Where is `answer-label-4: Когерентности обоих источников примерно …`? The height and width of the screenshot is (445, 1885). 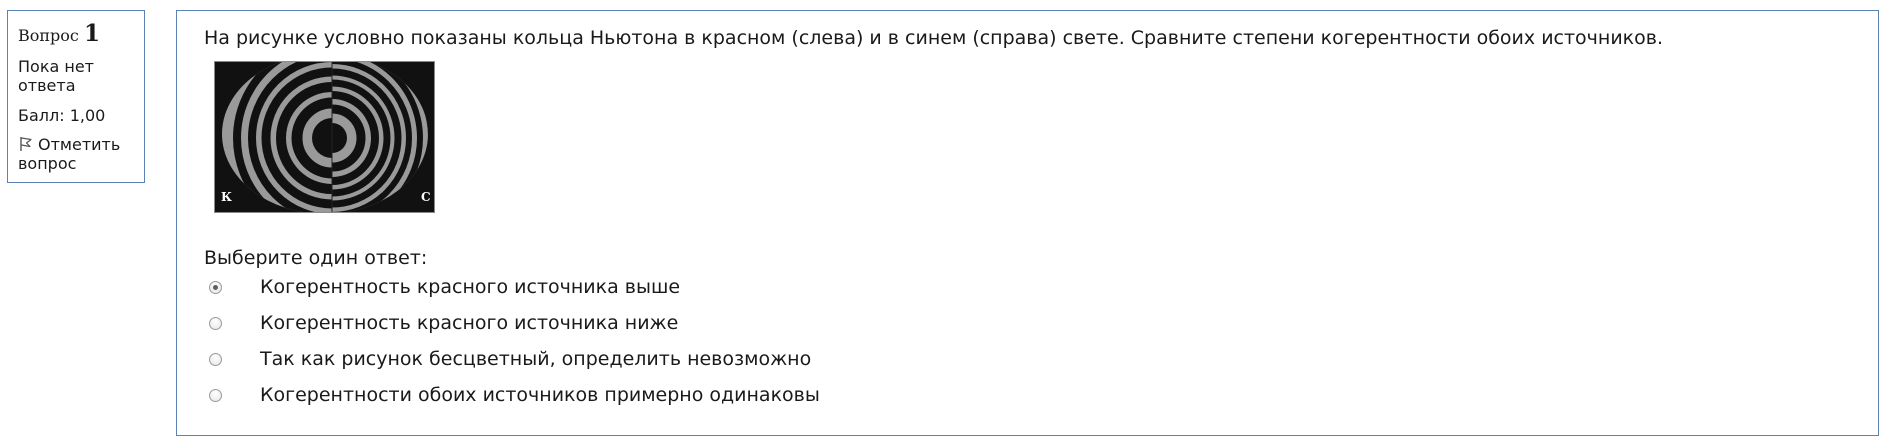
answer-label-4: Когерентности обоих источников примерно … is located at coordinates (540, 395).